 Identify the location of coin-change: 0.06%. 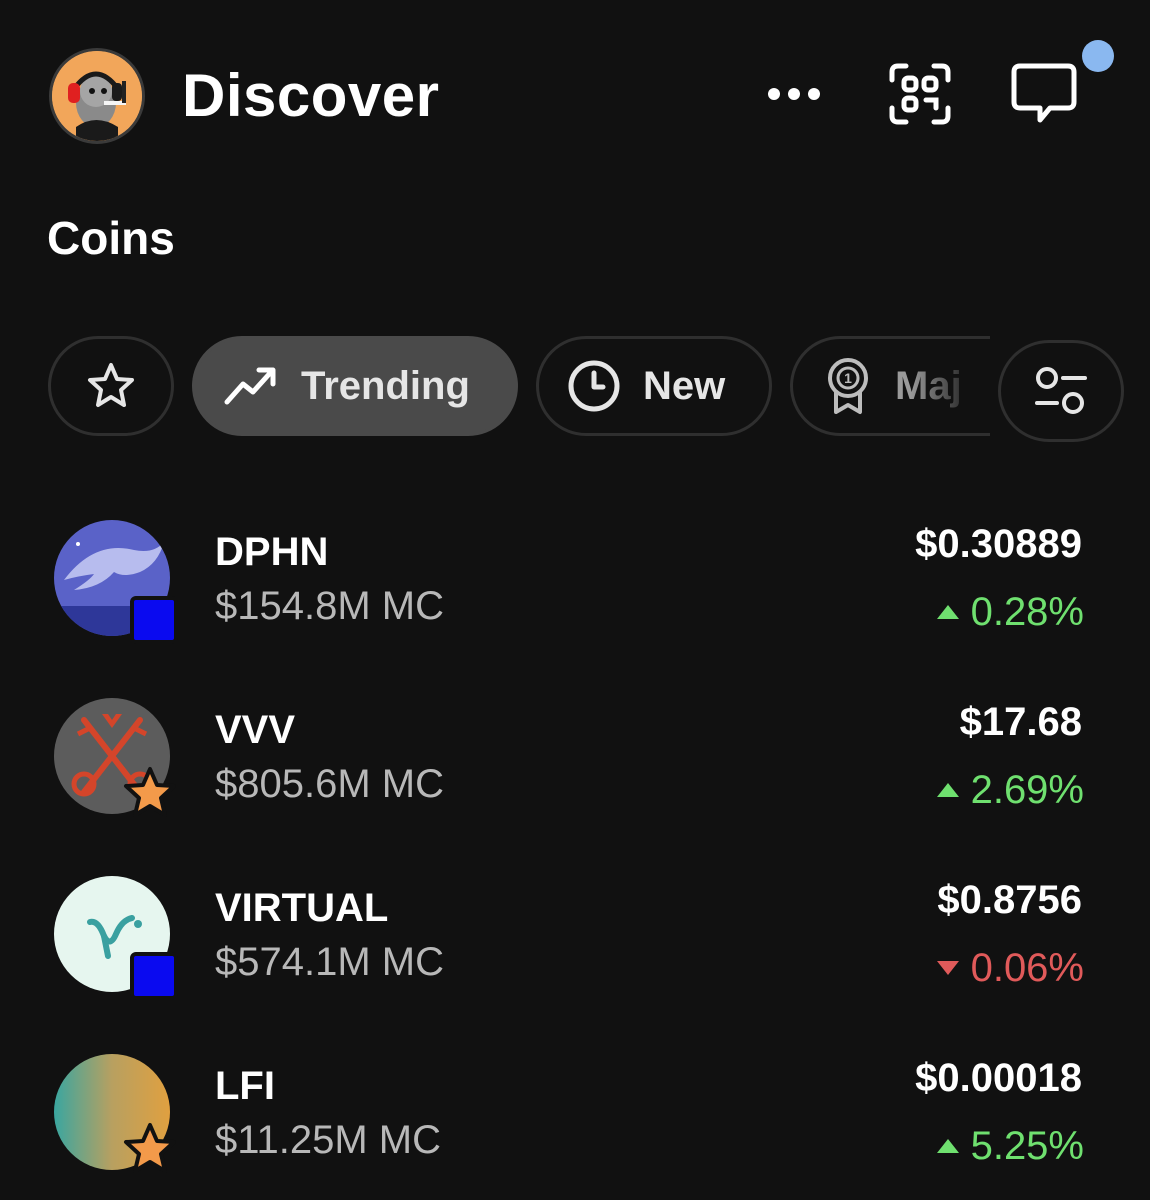
(1010, 968).